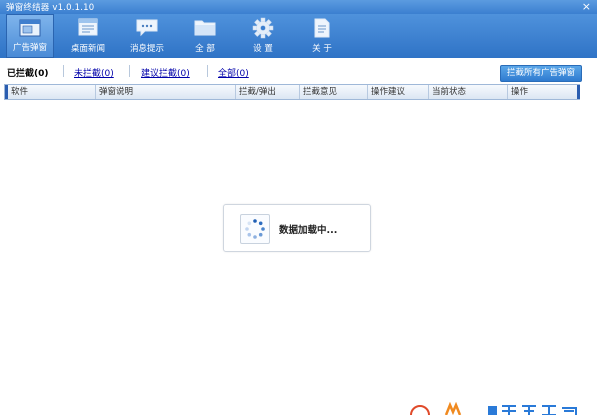 This screenshot has height=415, width=597. Describe the element at coordinates (205, 28) in the screenshot. I see `folder-icon` at that location.